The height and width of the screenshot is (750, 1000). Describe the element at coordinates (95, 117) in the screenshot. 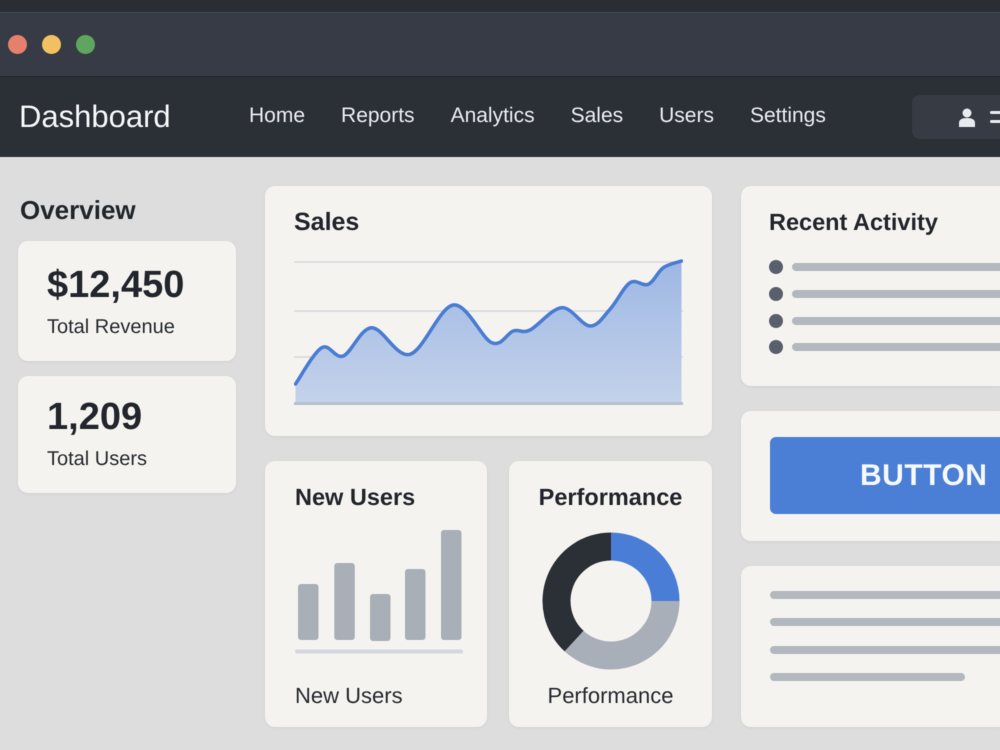

I see `app-title: Dashboard` at that location.